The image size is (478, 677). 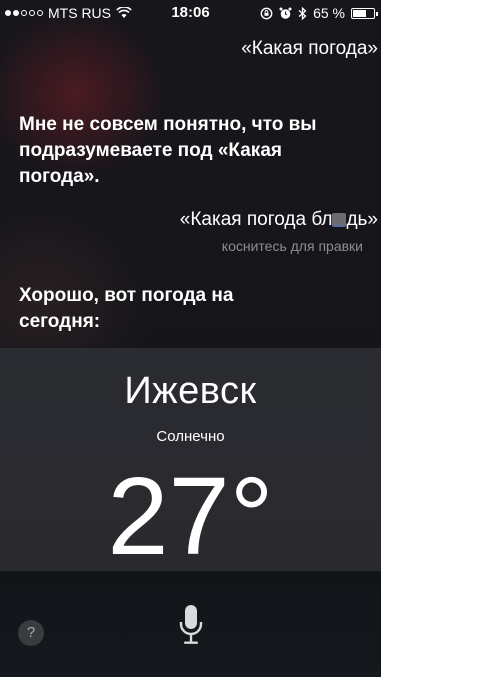 What do you see at coordinates (266, 13) in the screenshot?
I see `rotation-lock-icon` at bounding box center [266, 13].